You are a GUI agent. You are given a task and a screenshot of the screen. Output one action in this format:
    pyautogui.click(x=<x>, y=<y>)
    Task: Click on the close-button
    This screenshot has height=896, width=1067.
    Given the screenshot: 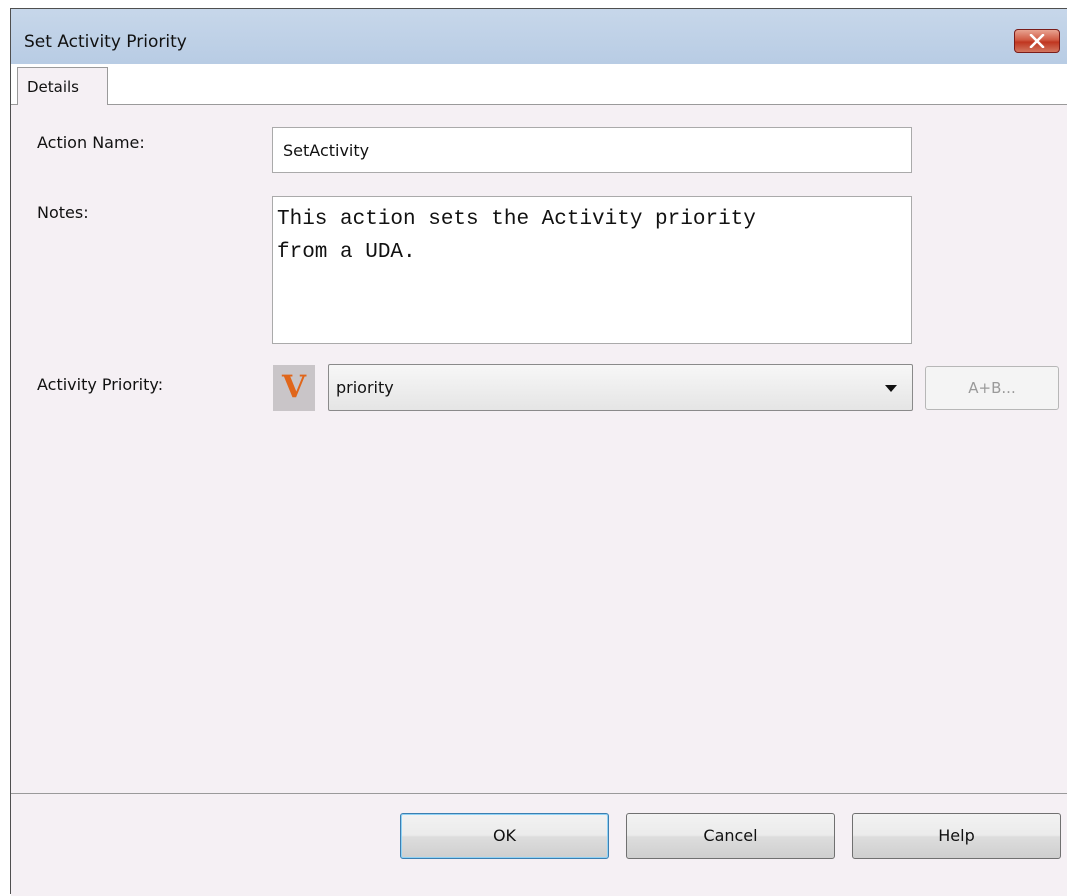 What is the action you would take?
    pyautogui.click(x=1037, y=41)
    